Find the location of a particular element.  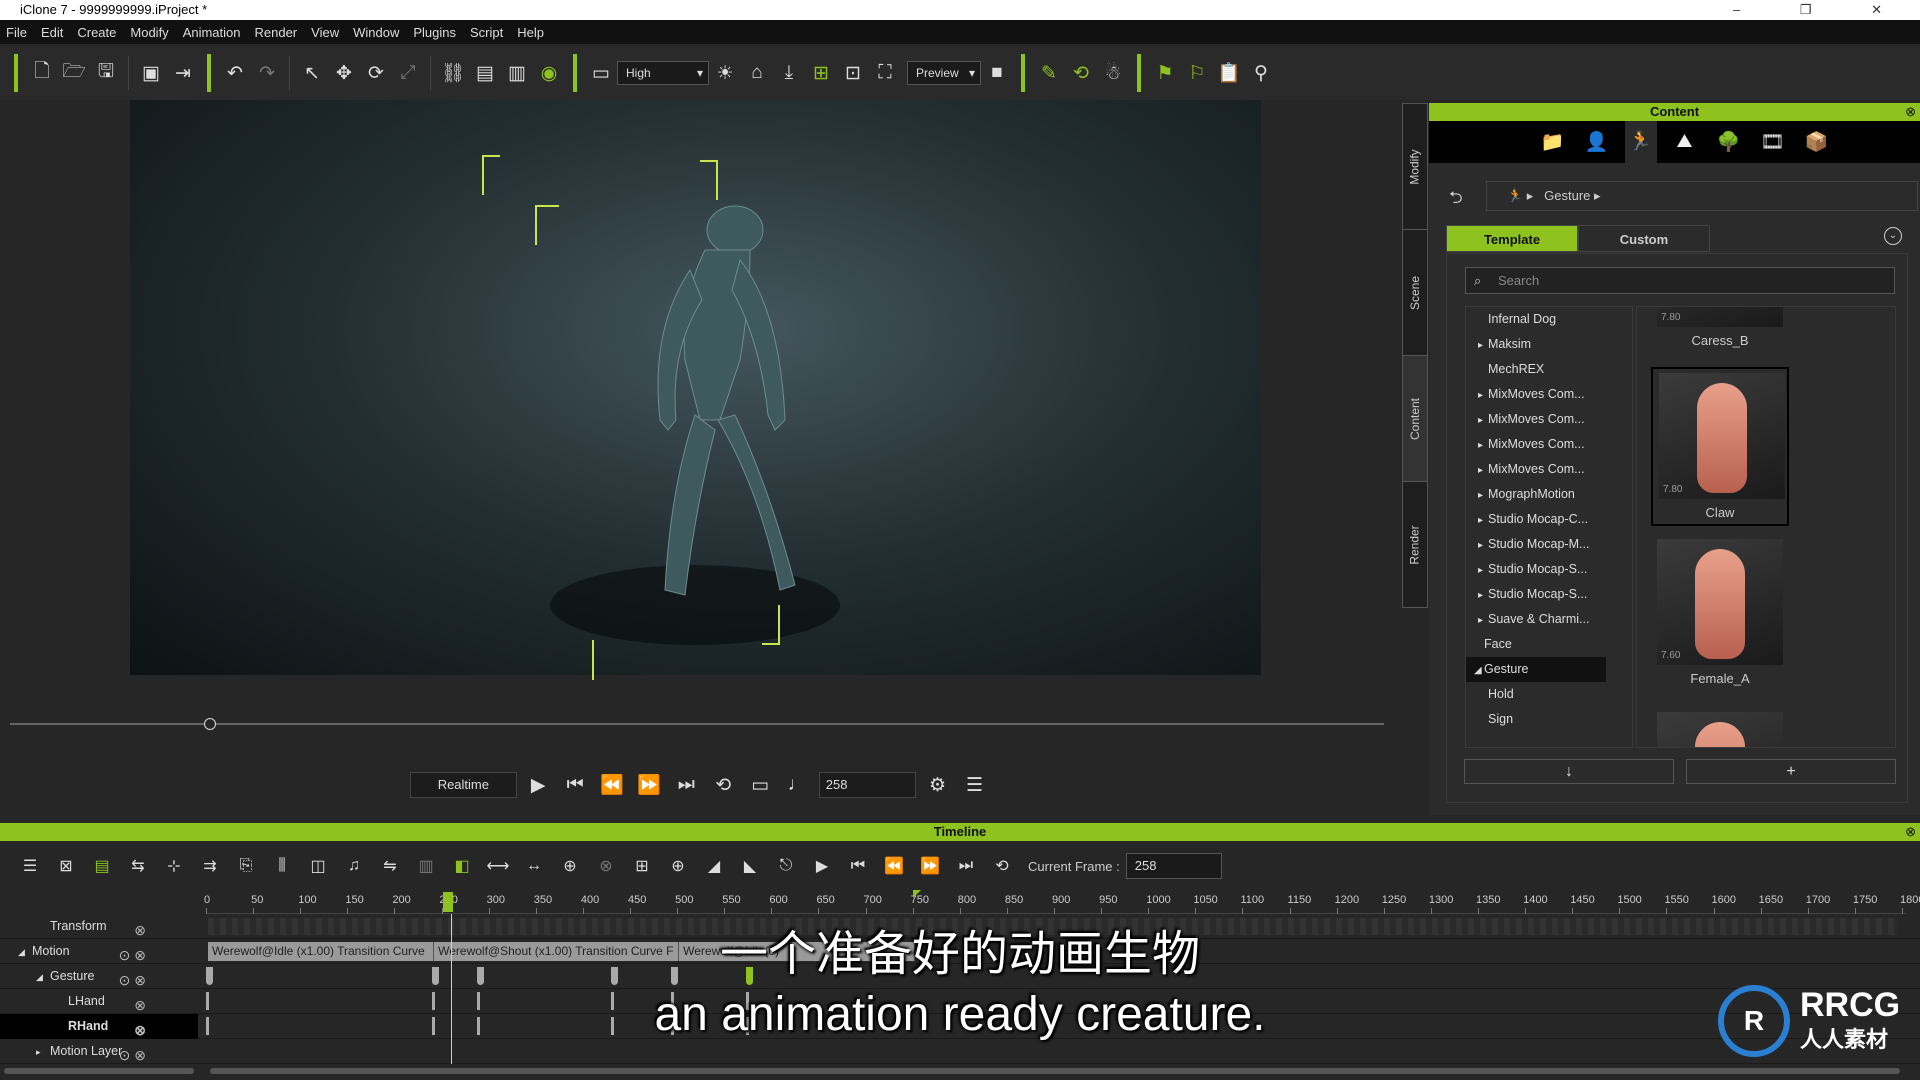

move-icon: ✥ is located at coordinates (344, 73).